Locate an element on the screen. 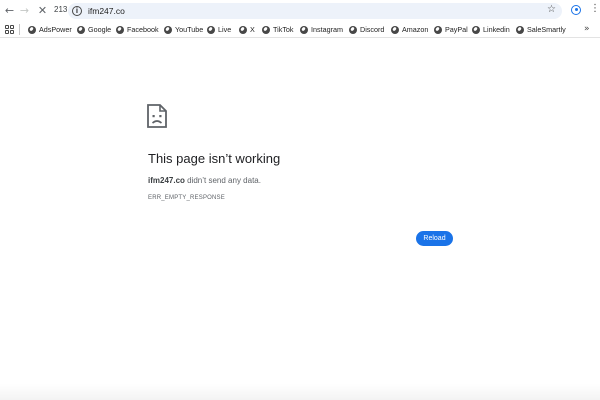 This screenshot has height=400, width=600. error-message-text: didn’t send any data. is located at coordinates (222, 180).